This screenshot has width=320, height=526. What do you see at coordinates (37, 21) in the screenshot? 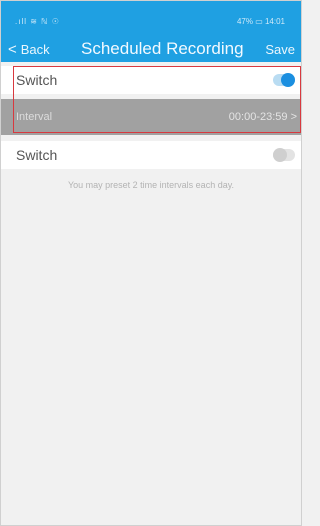
I see `signal-icons: .ıll ≋ ℕ ☉` at bounding box center [37, 21].